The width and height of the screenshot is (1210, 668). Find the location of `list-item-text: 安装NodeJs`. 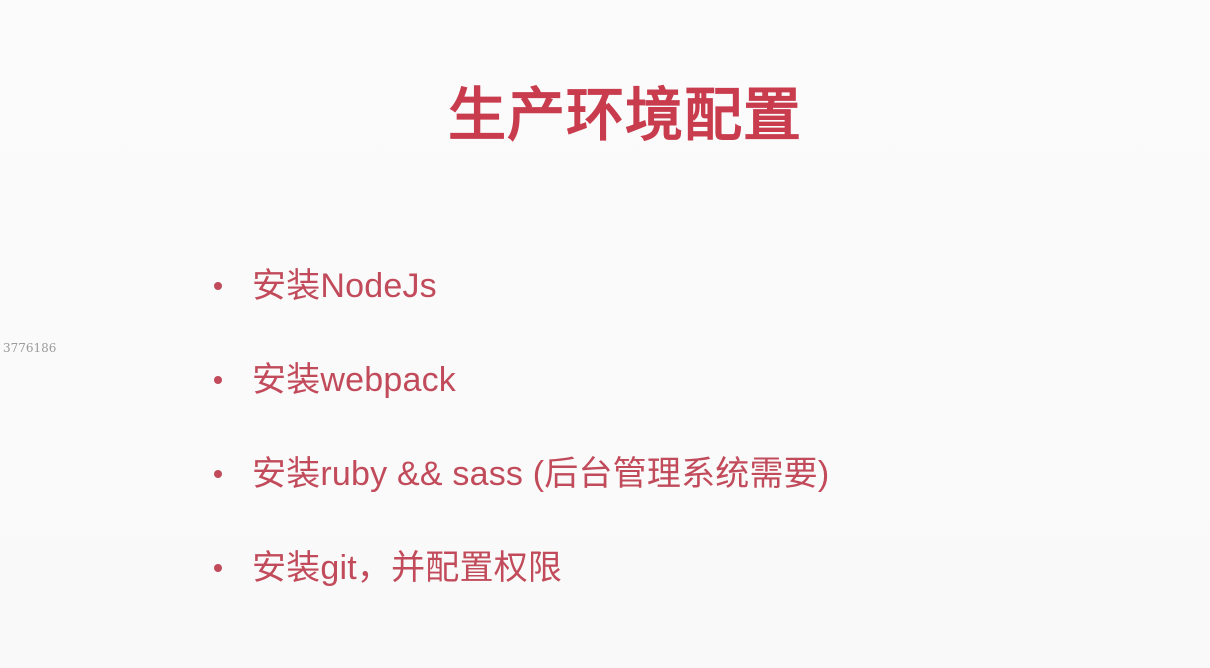

list-item-text: 安装NodeJs is located at coordinates (344, 286).